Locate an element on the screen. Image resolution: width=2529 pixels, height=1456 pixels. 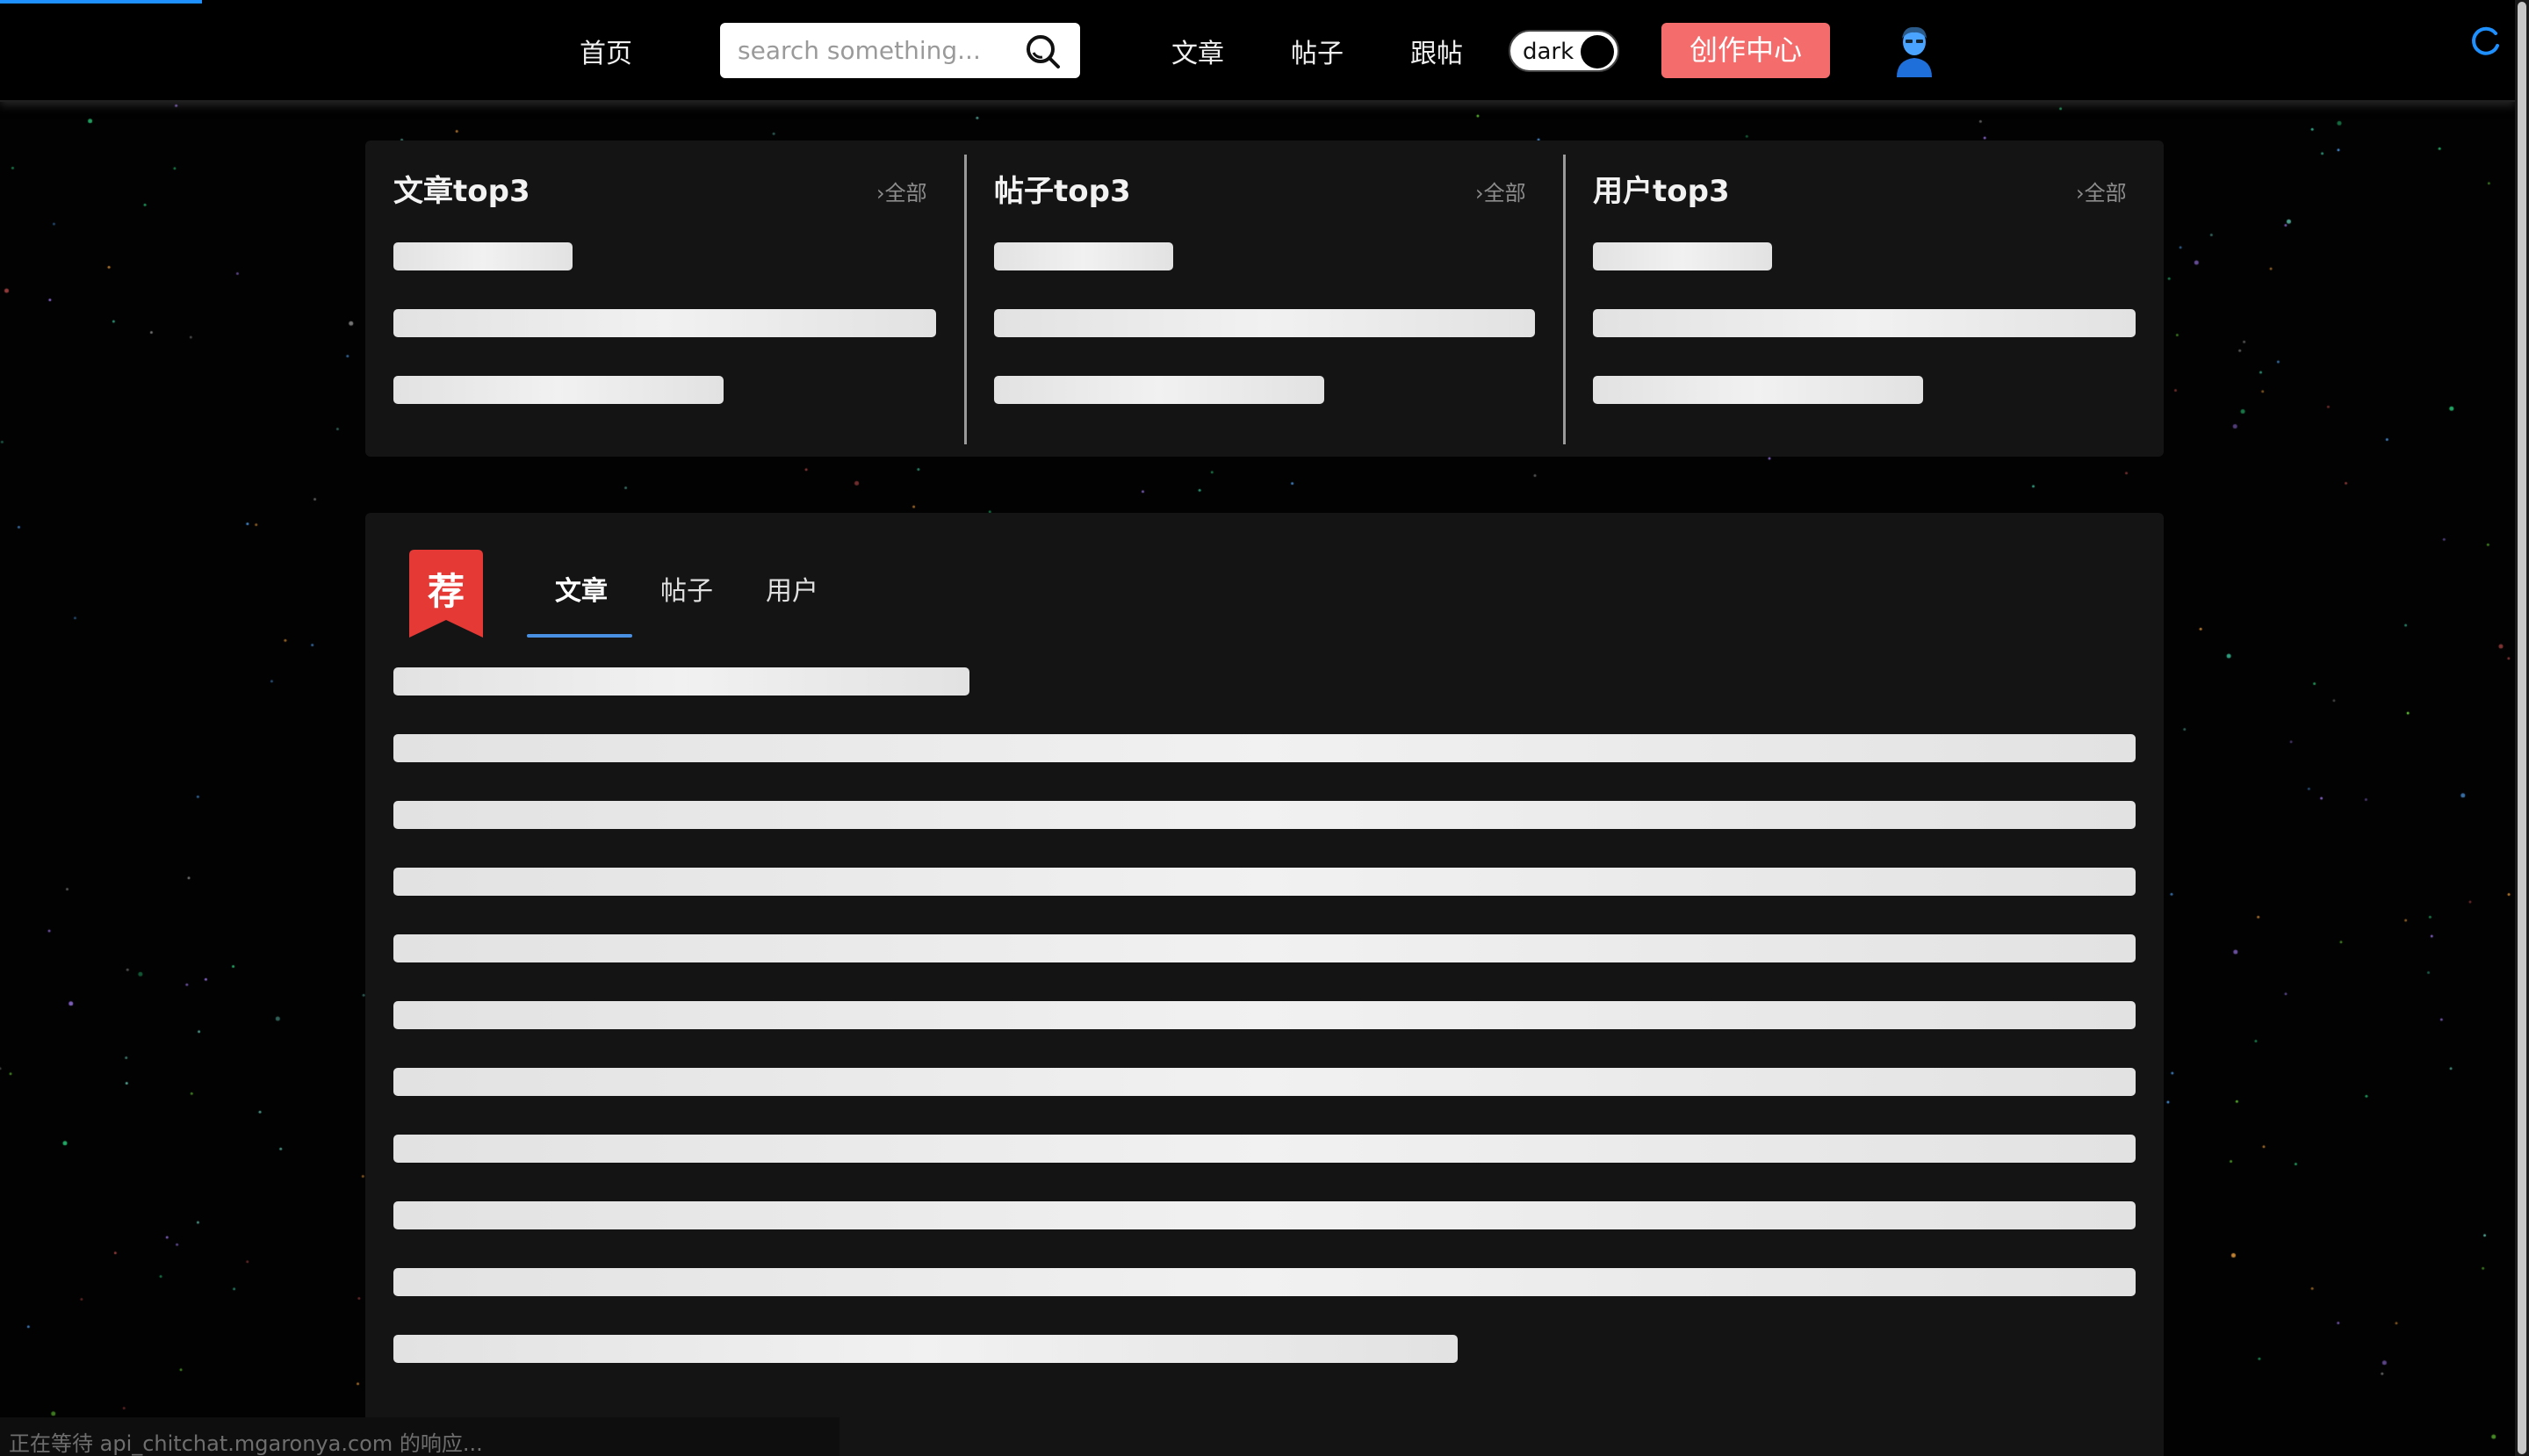
search-box is located at coordinates (900, 50).